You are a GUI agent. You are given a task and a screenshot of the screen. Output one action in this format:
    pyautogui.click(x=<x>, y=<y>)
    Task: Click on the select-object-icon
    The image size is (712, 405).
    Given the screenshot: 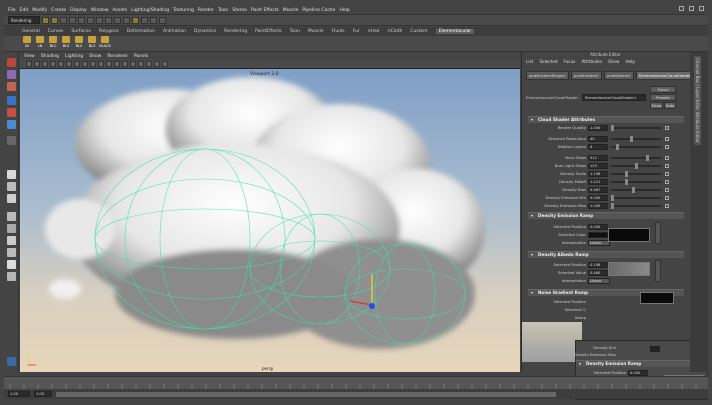 What is the action you would take?
    pyautogui.click(x=81, y=20)
    